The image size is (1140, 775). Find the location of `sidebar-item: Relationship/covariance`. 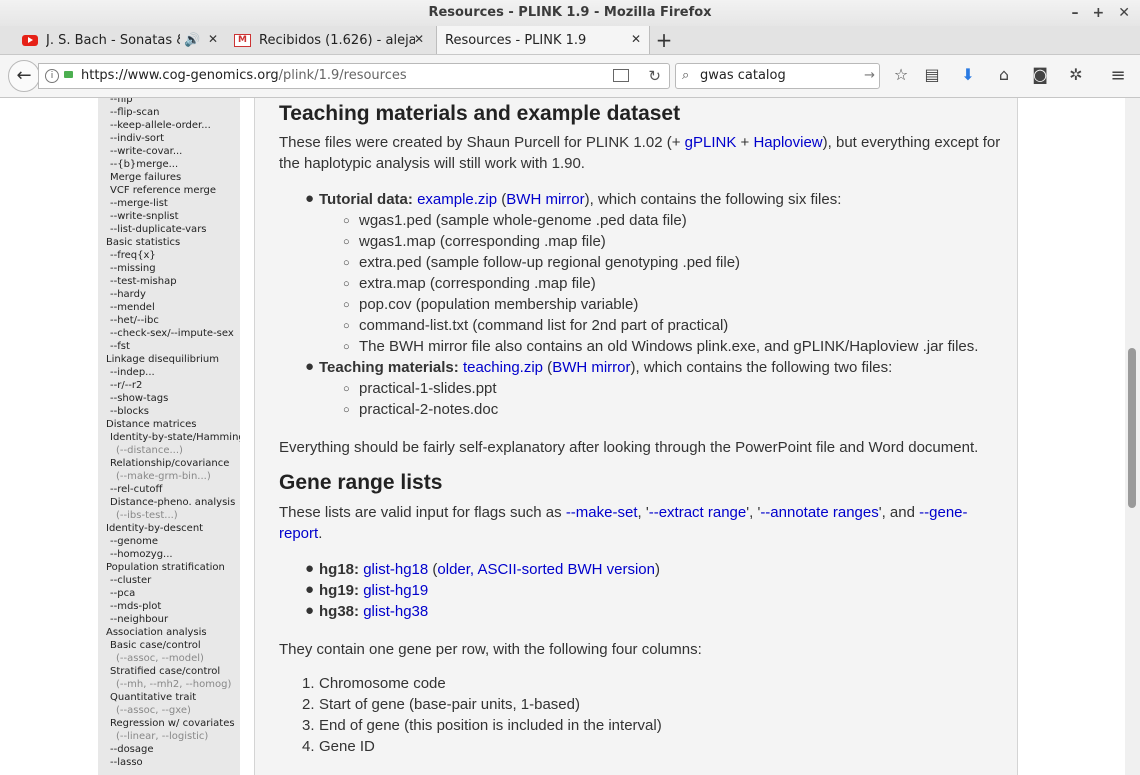

sidebar-item: Relationship/covariance is located at coordinates (169, 463).